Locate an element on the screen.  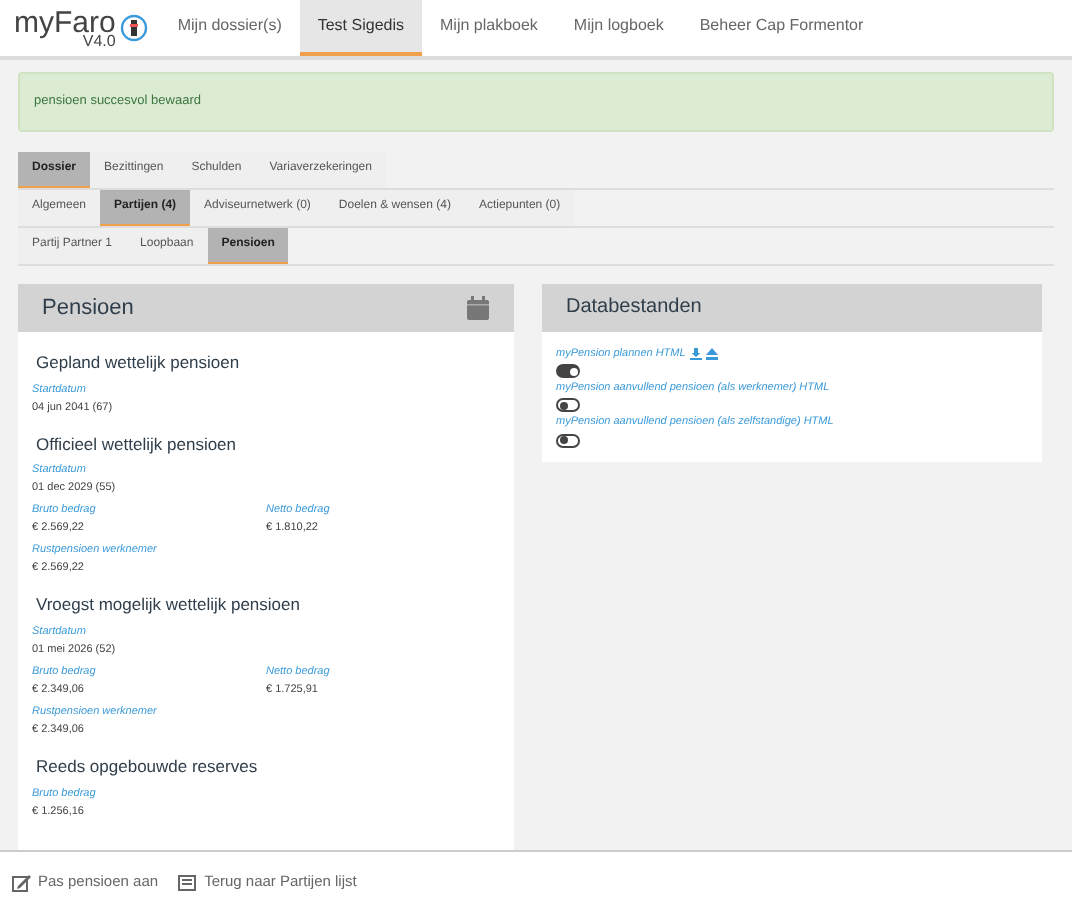
list-icon is located at coordinates (188, 882).